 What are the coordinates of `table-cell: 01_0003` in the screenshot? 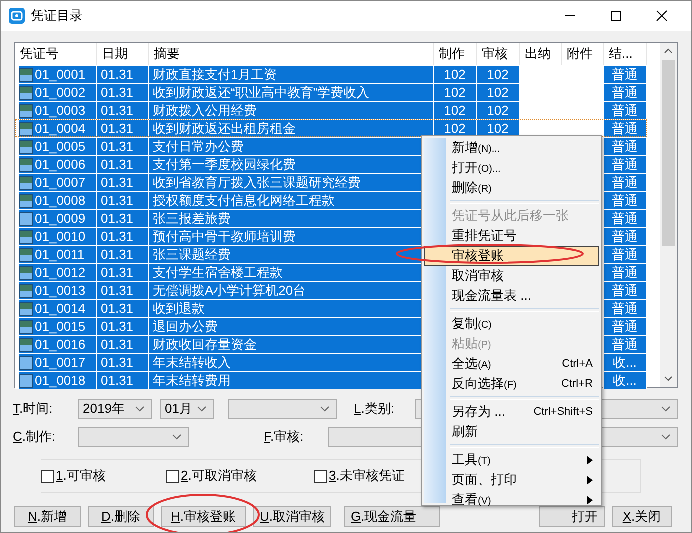 It's located at (60, 110).